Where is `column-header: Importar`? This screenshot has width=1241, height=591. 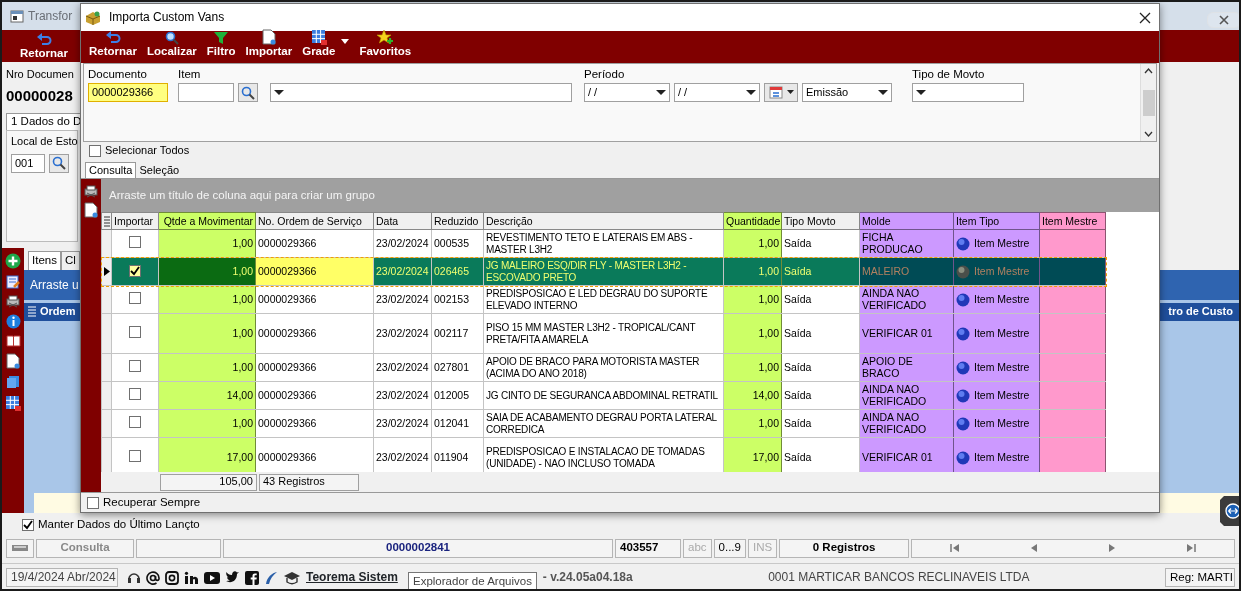 column-header: Importar is located at coordinates (135, 221).